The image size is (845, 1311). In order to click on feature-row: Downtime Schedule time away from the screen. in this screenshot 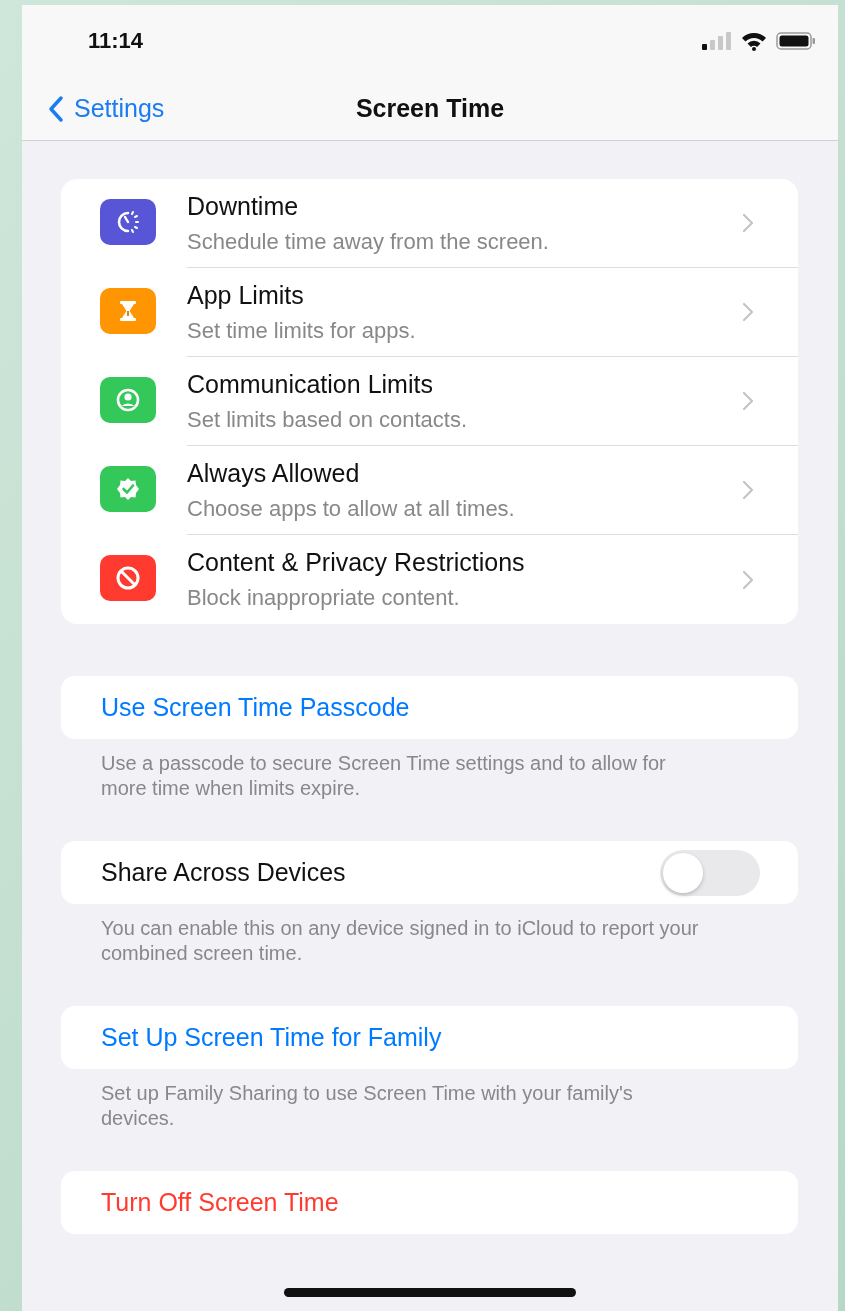, I will do `click(429, 223)`.